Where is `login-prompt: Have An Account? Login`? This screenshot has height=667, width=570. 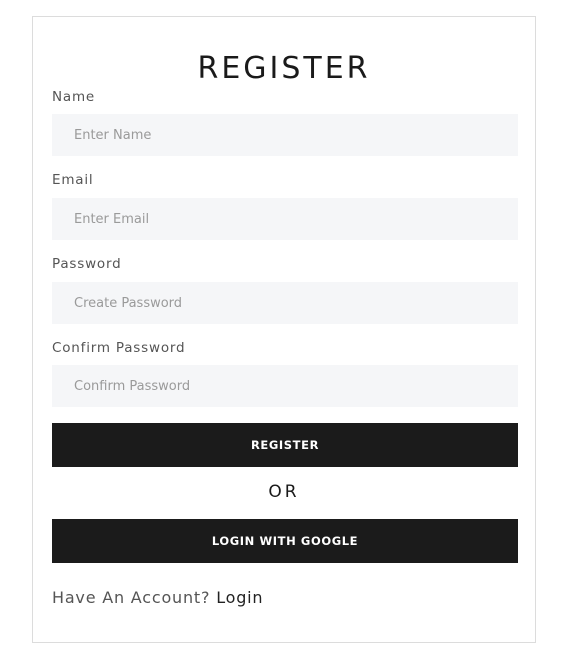 login-prompt: Have An Account? Login is located at coordinates (157, 598).